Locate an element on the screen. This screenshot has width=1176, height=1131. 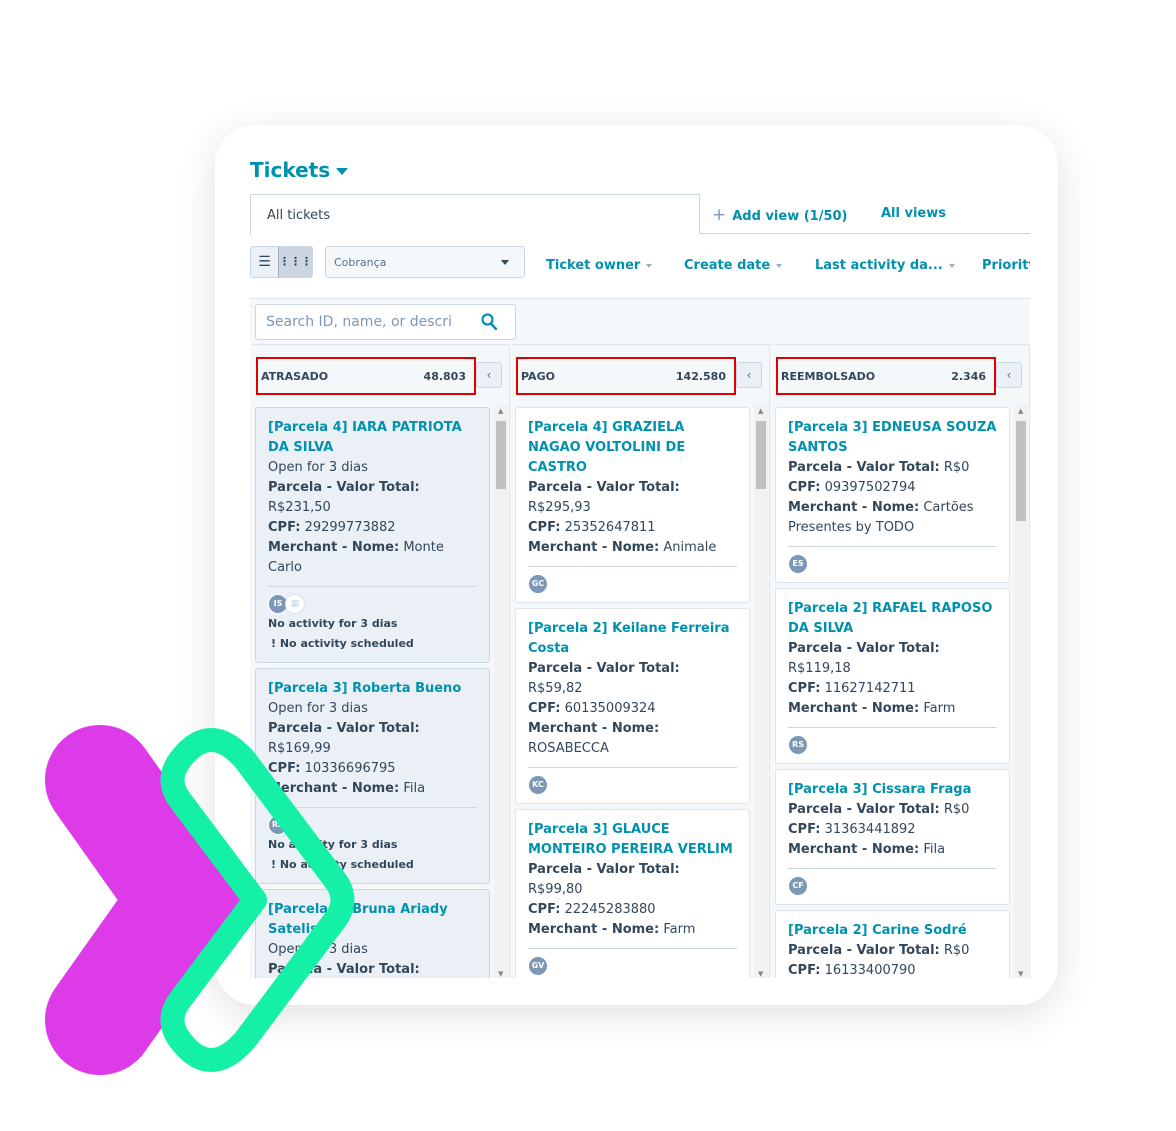
valor-field: Parcela - Valor Total: R$0 is located at coordinates (892, 468).